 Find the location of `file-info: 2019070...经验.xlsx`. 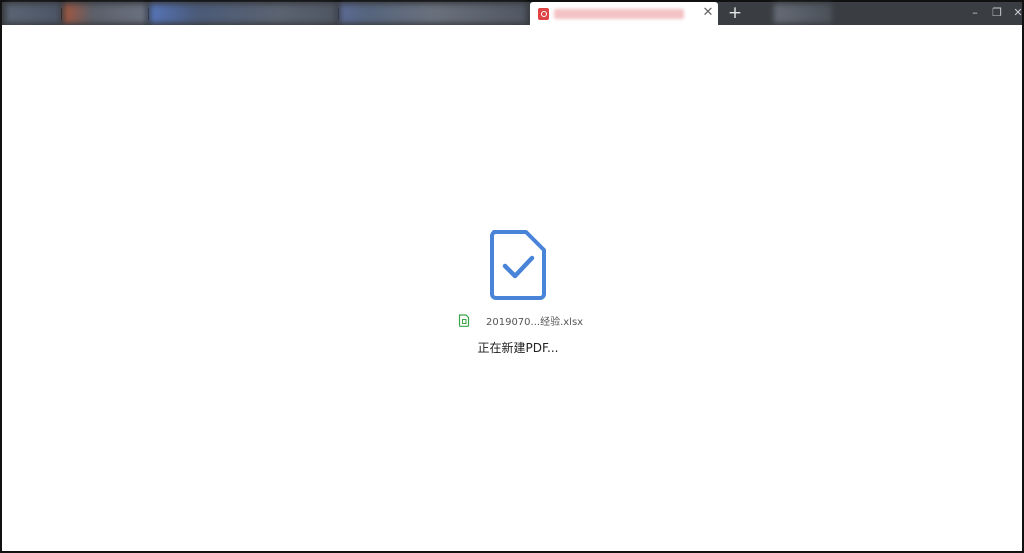

file-info: 2019070...经验.xlsx is located at coordinates (521, 320).